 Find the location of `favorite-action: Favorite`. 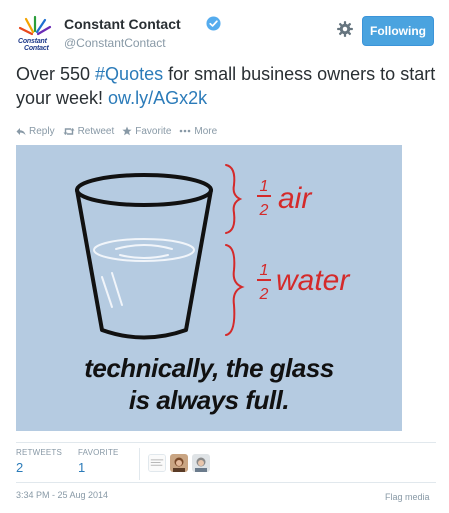

favorite-action: Favorite is located at coordinates (146, 131).